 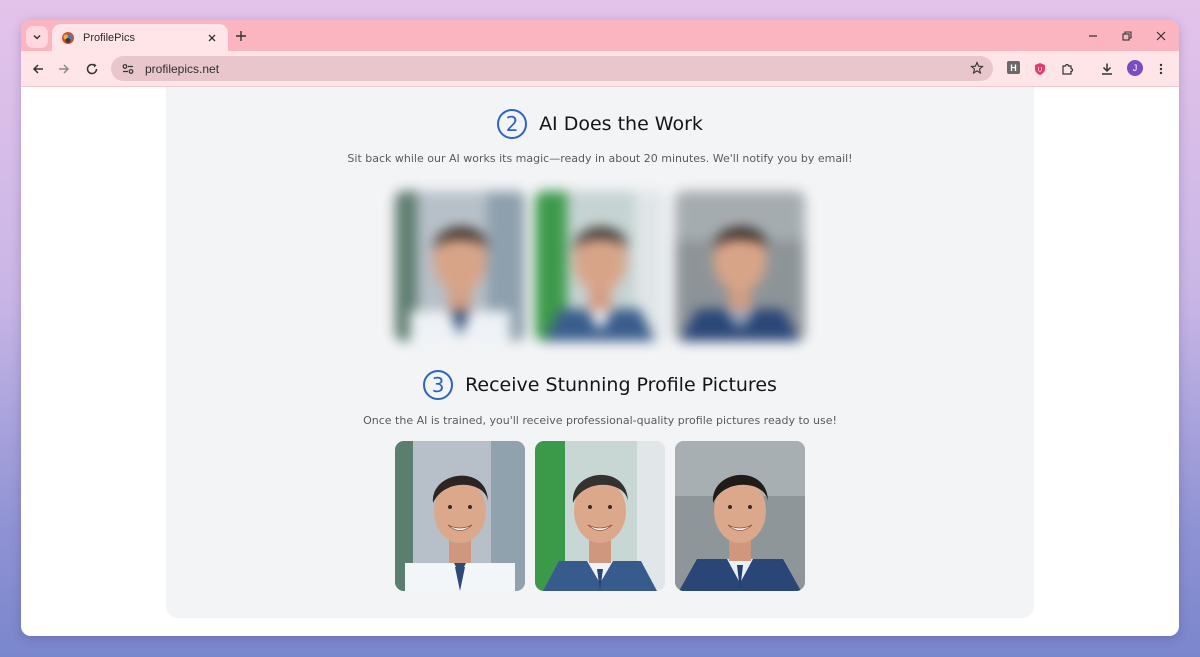 What do you see at coordinates (128, 69) in the screenshot?
I see `site-settings-icon` at bounding box center [128, 69].